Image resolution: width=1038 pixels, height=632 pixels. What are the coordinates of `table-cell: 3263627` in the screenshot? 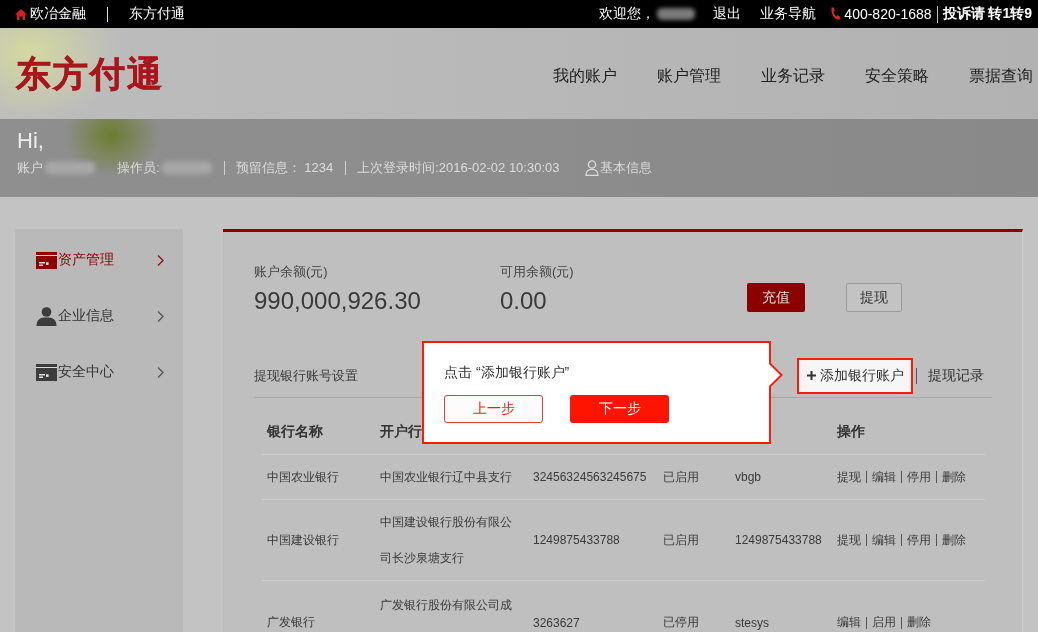 It's located at (556, 622).